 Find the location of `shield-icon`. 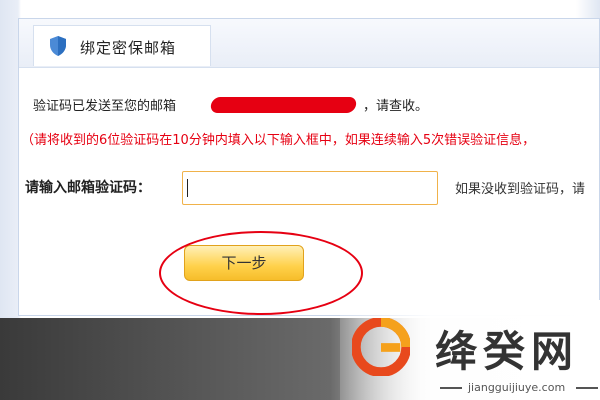

shield-icon is located at coordinates (58, 46).